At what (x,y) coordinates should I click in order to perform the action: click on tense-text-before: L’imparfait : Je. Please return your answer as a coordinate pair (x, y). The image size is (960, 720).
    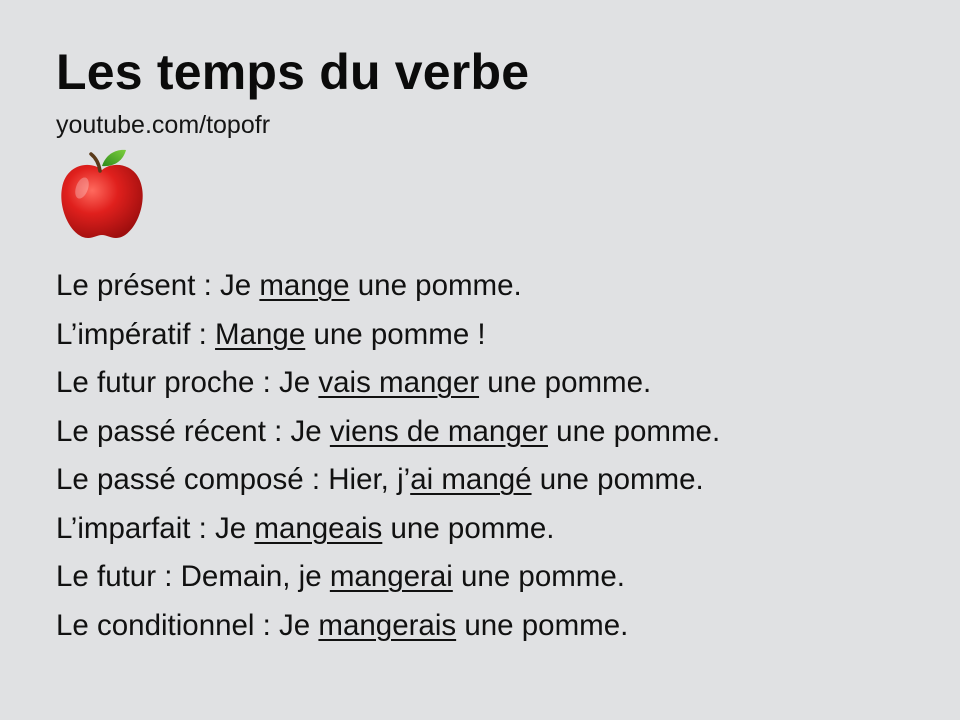
    Looking at the image, I should click on (155, 528).